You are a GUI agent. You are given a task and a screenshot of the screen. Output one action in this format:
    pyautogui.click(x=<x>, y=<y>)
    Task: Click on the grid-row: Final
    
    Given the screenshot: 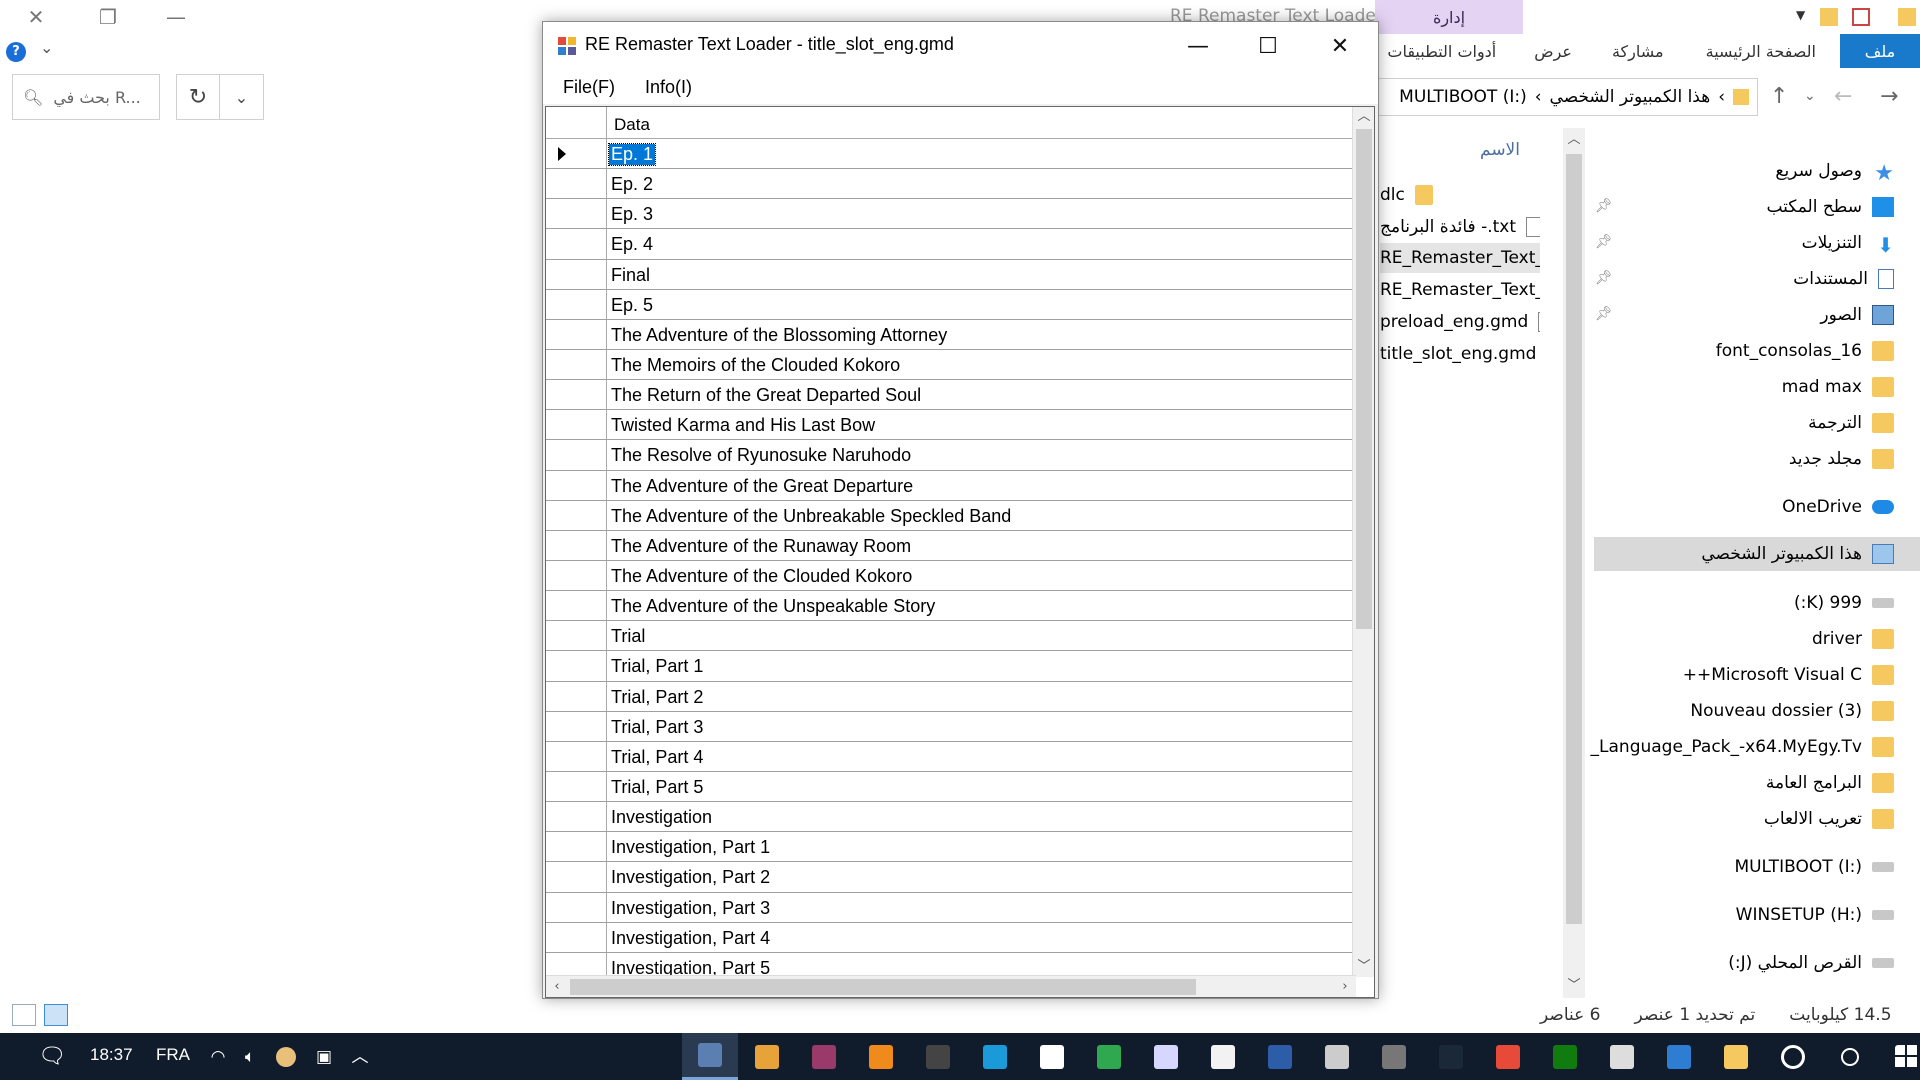 What is the action you would take?
    pyautogui.click(x=951, y=274)
    